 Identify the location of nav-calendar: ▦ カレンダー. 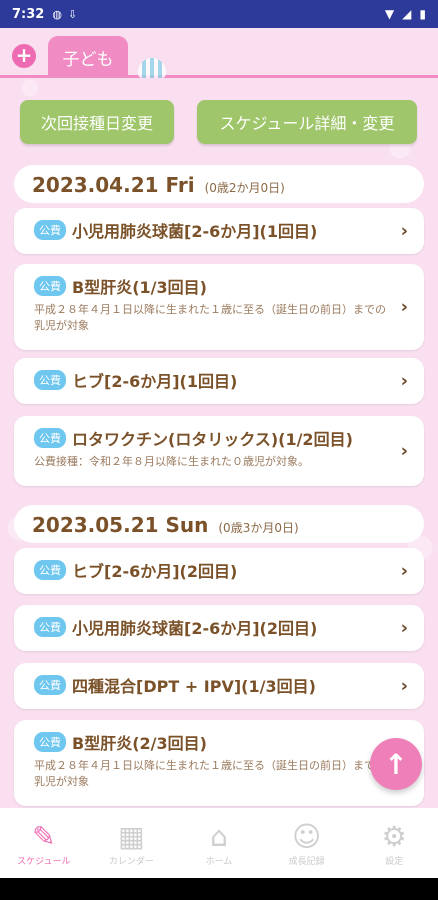
(132, 843).